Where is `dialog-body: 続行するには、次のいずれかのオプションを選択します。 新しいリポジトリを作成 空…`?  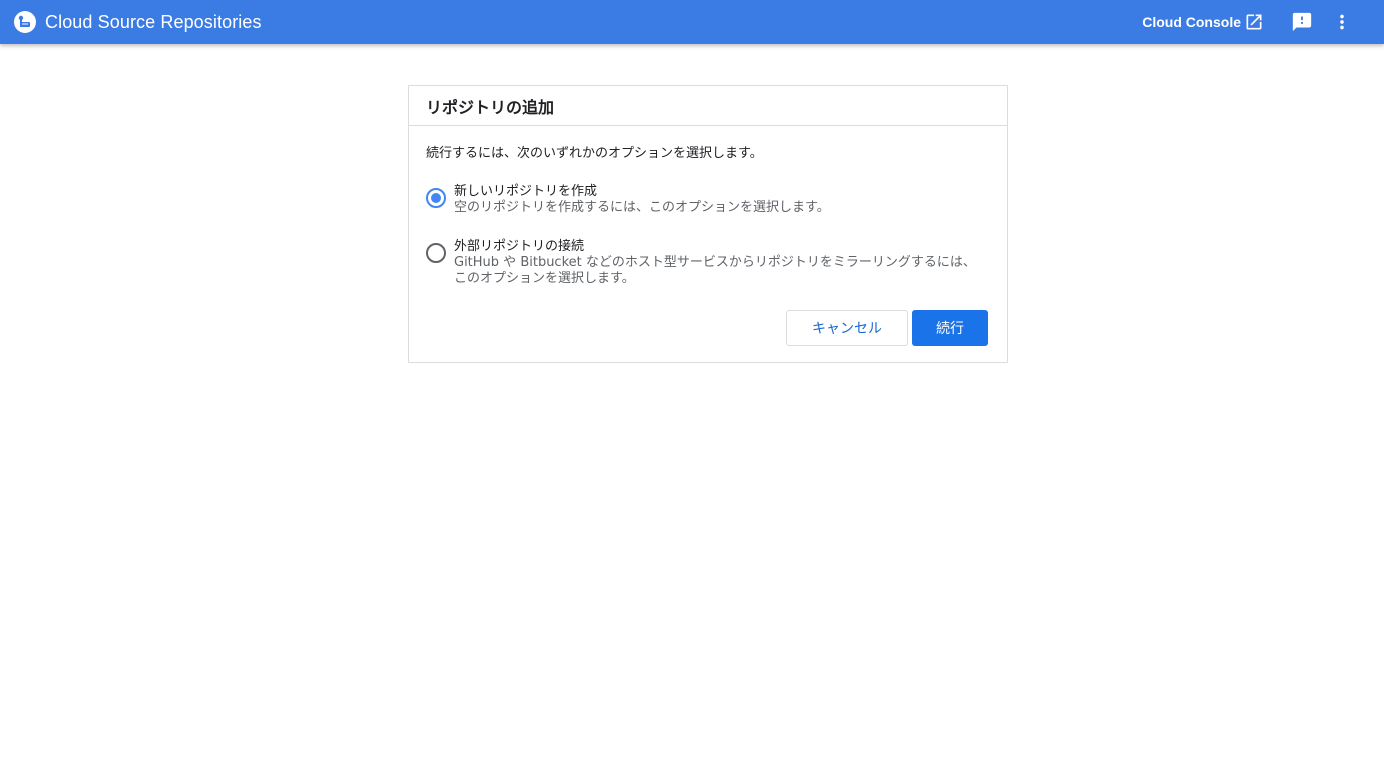
dialog-body: 続行するには、次のいずれかのオプションを選択します。 新しいリポジトリを作成 空… is located at coordinates (708, 214).